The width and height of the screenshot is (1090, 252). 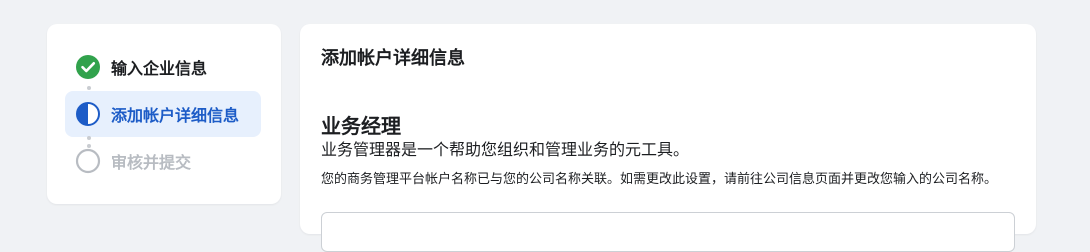 What do you see at coordinates (505, 149) in the screenshot?
I see `section-subtitle: 业务管理器是一个帮助您组织和管理业务的元工具。` at bounding box center [505, 149].